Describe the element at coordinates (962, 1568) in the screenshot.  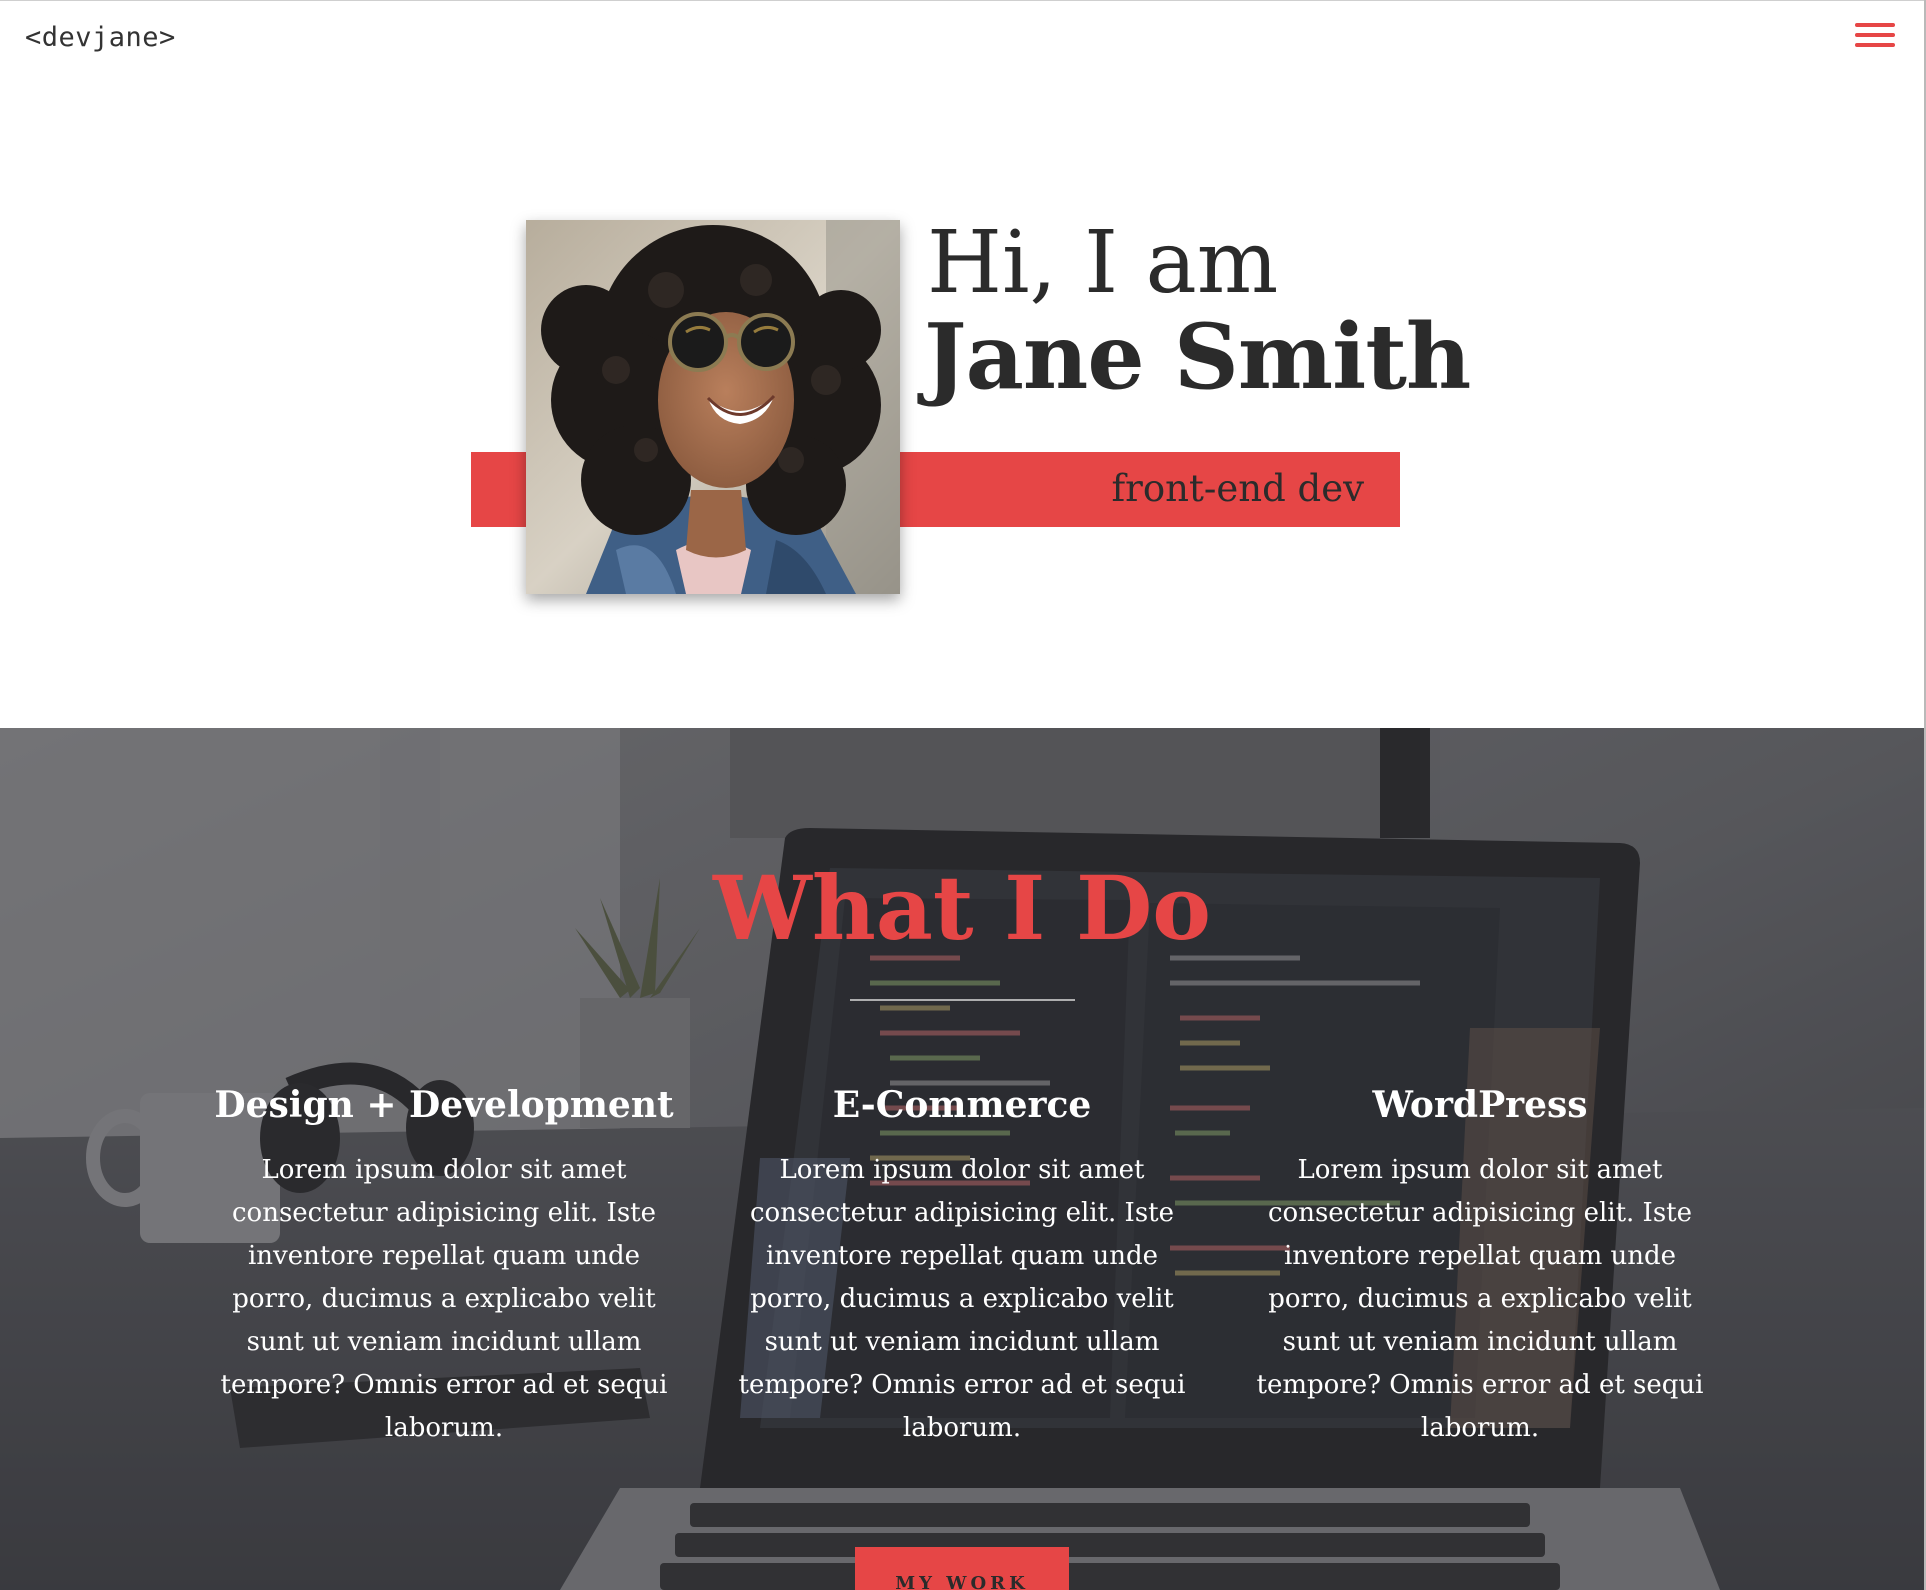
I see `my-work-button: MY WORK` at that location.